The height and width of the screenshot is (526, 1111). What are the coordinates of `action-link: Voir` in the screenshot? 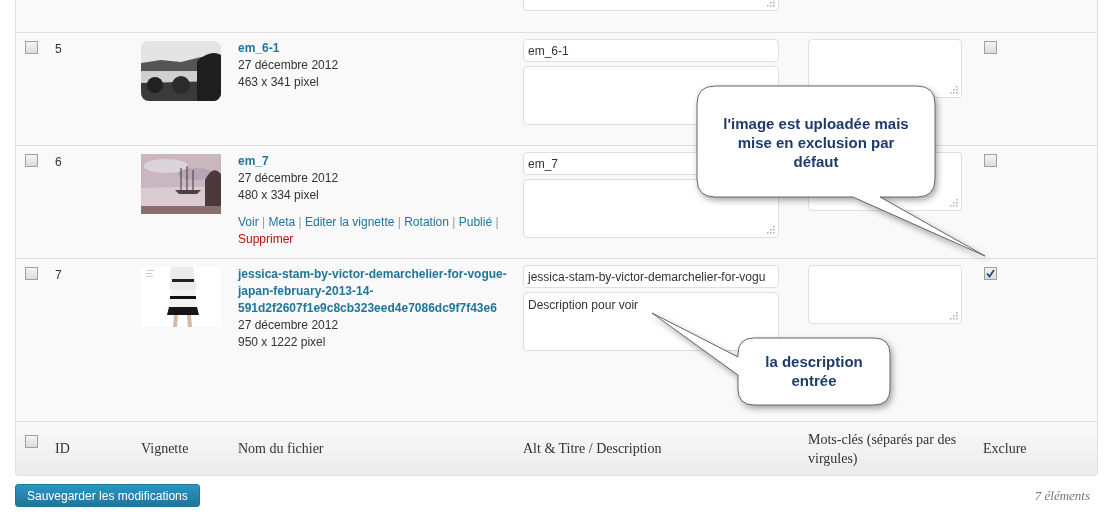 It's located at (248, 222).